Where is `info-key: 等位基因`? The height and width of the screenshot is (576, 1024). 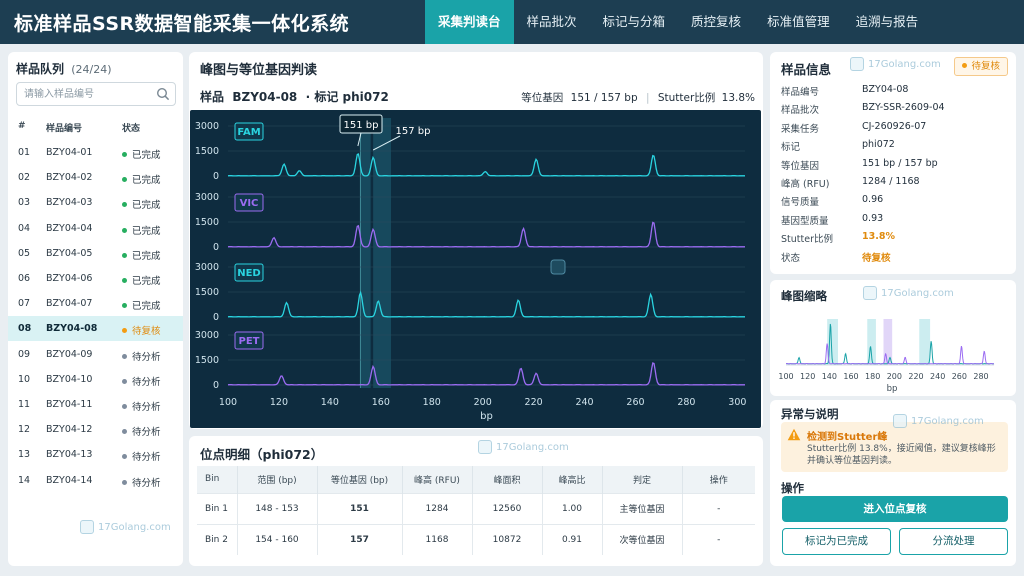 info-key: 等位基因 is located at coordinates (800, 166).